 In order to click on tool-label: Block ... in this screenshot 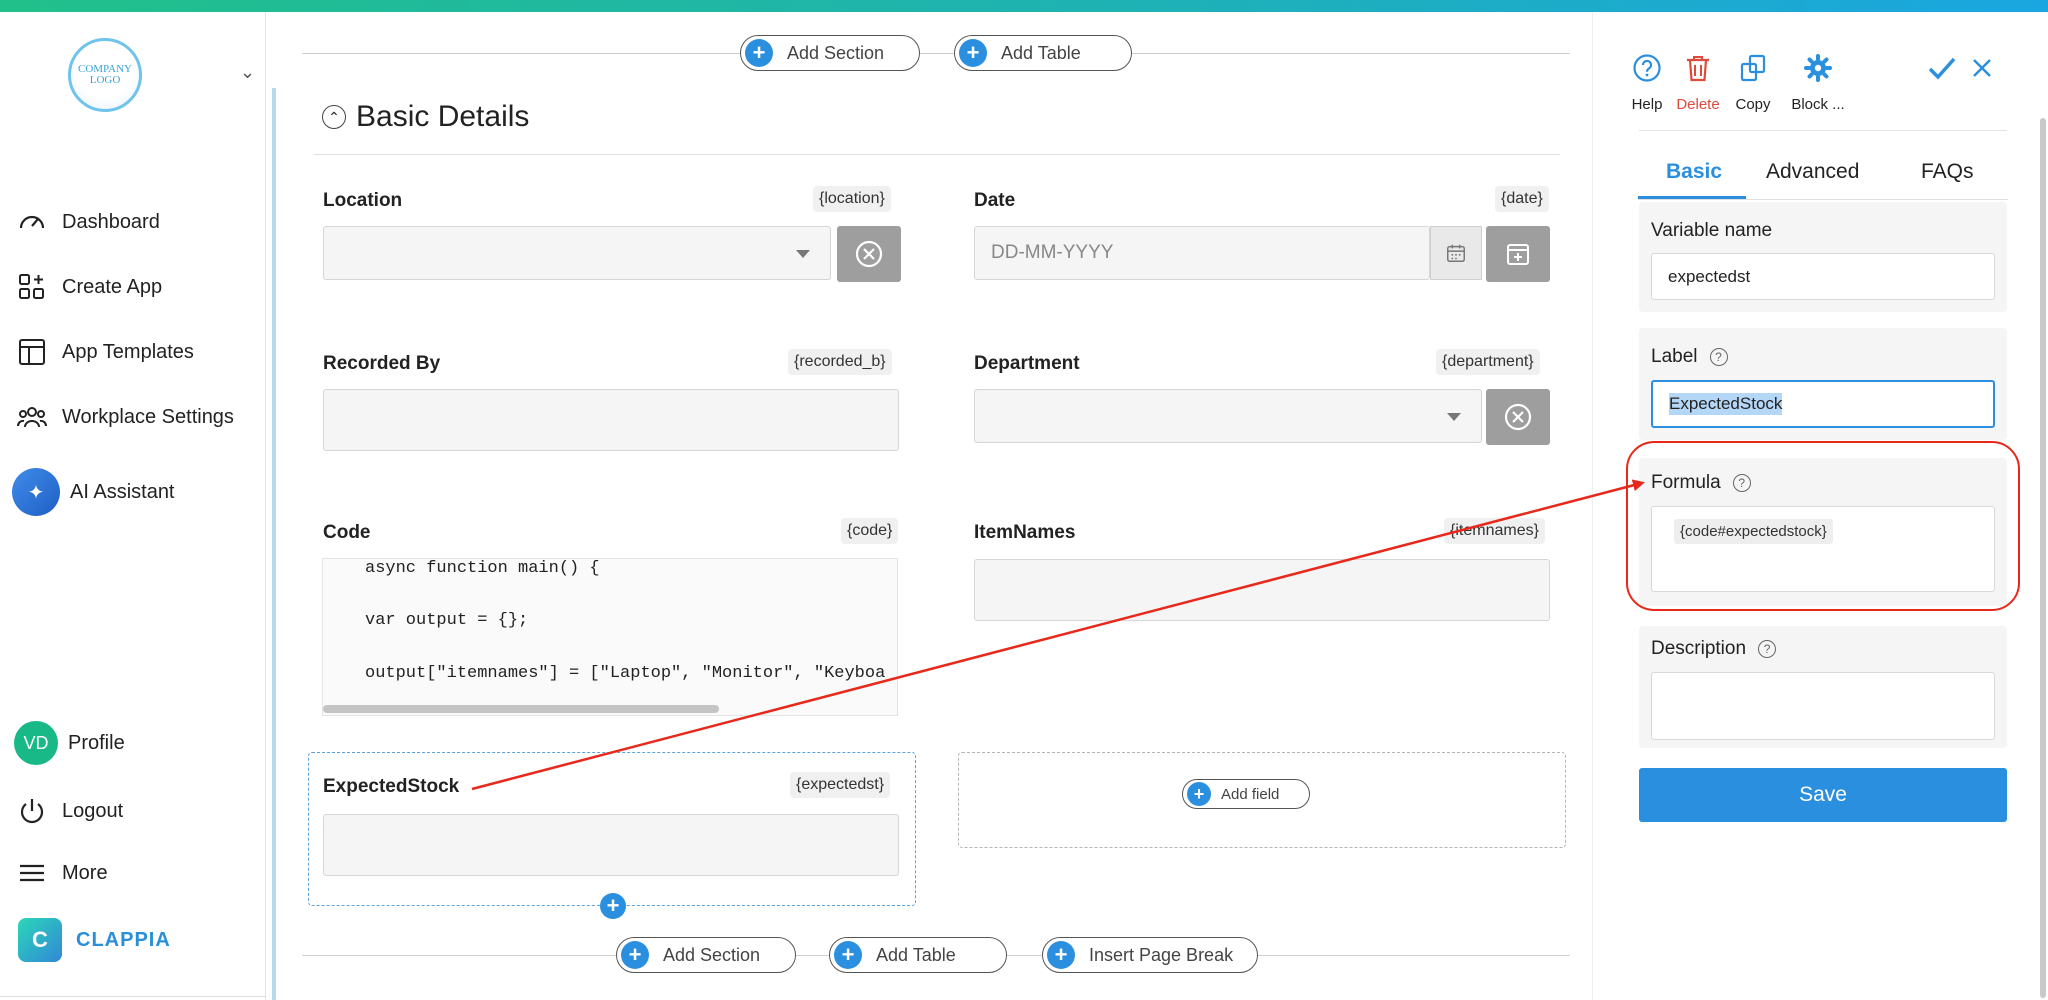, I will do `click(1818, 104)`.